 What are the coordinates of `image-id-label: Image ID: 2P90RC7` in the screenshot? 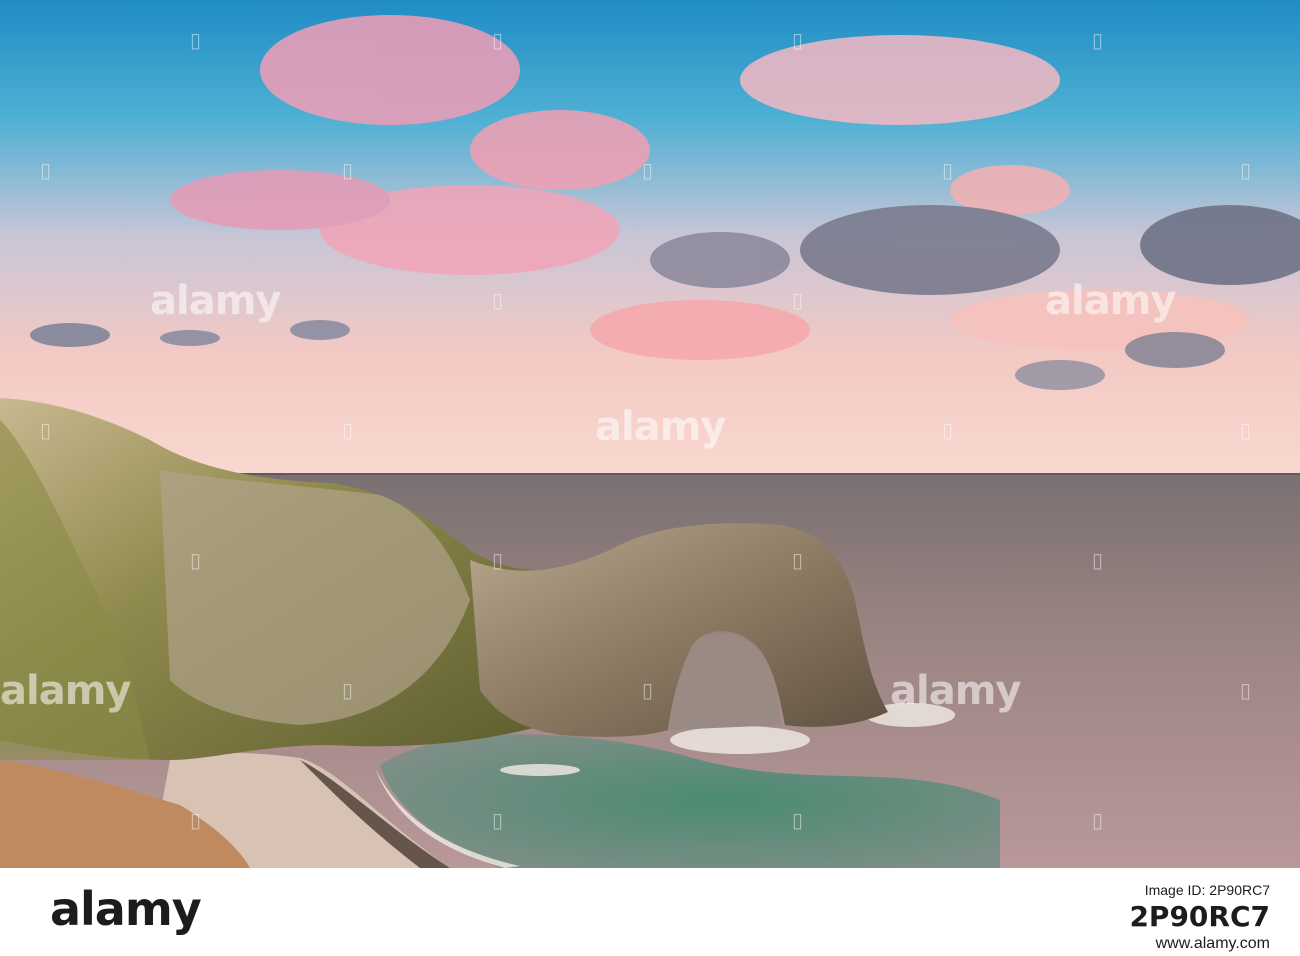 It's located at (1207, 890).